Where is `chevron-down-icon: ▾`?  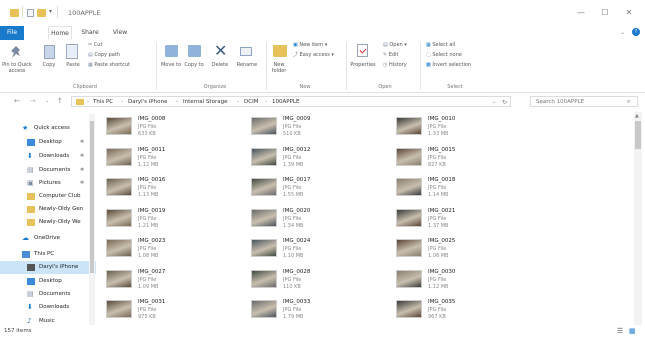 chevron-down-icon: ▾ is located at coordinates (50, 12).